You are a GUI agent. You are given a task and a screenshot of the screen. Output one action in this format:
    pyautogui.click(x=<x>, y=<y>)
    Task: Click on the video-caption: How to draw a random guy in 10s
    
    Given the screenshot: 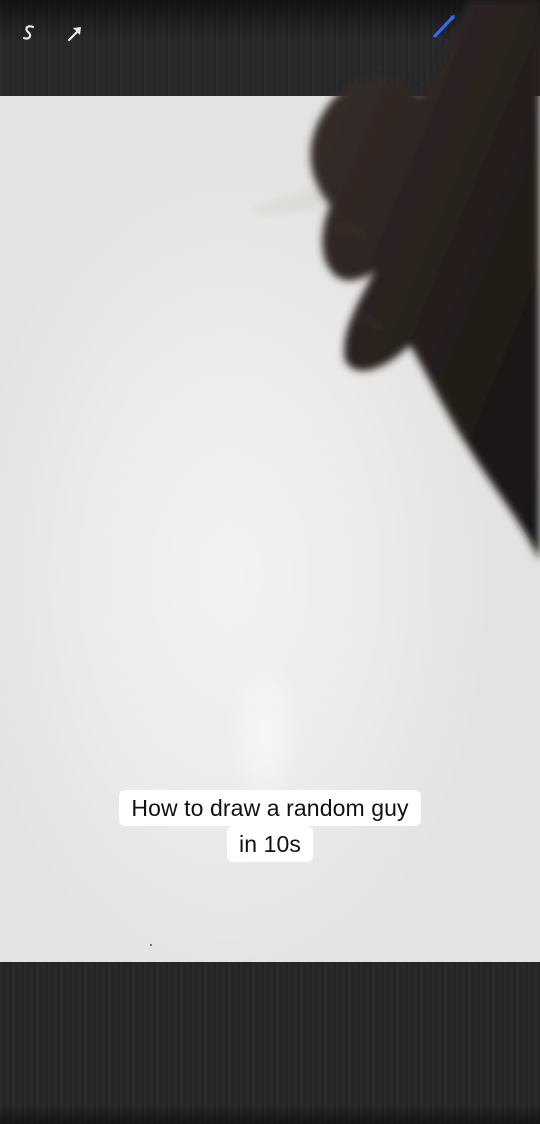 What is the action you would take?
    pyautogui.click(x=270, y=826)
    